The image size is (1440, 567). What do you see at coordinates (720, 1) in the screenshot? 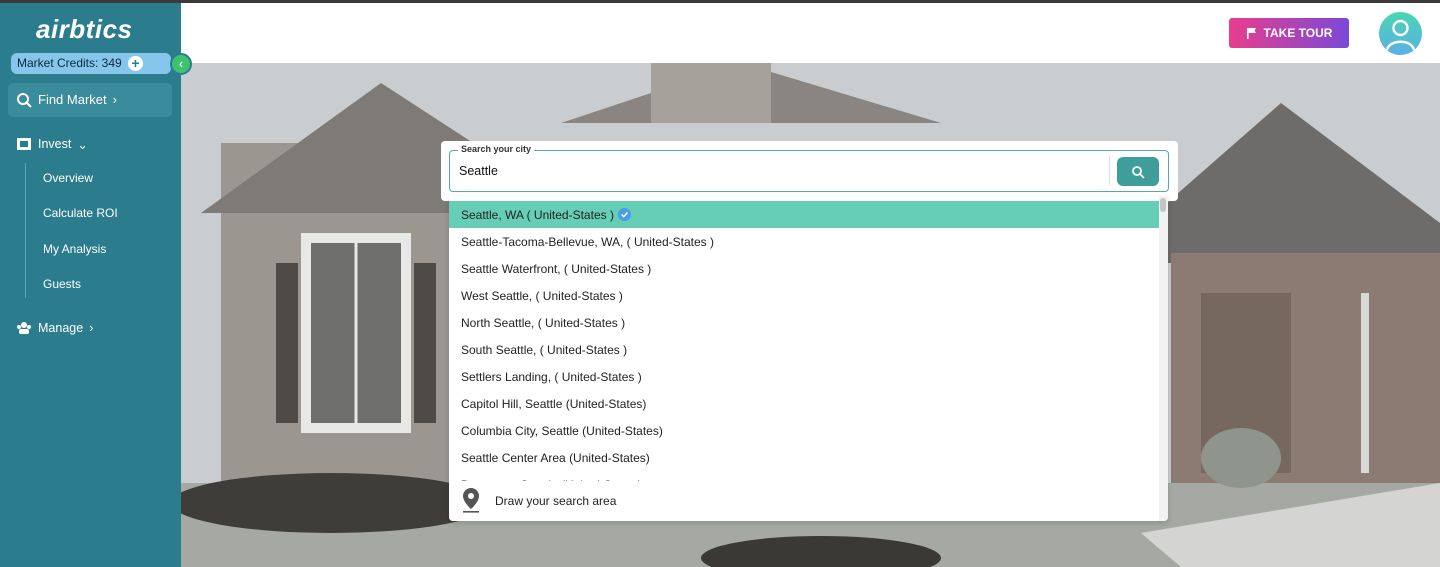
I see `top-border` at bounding box center [720, 1].